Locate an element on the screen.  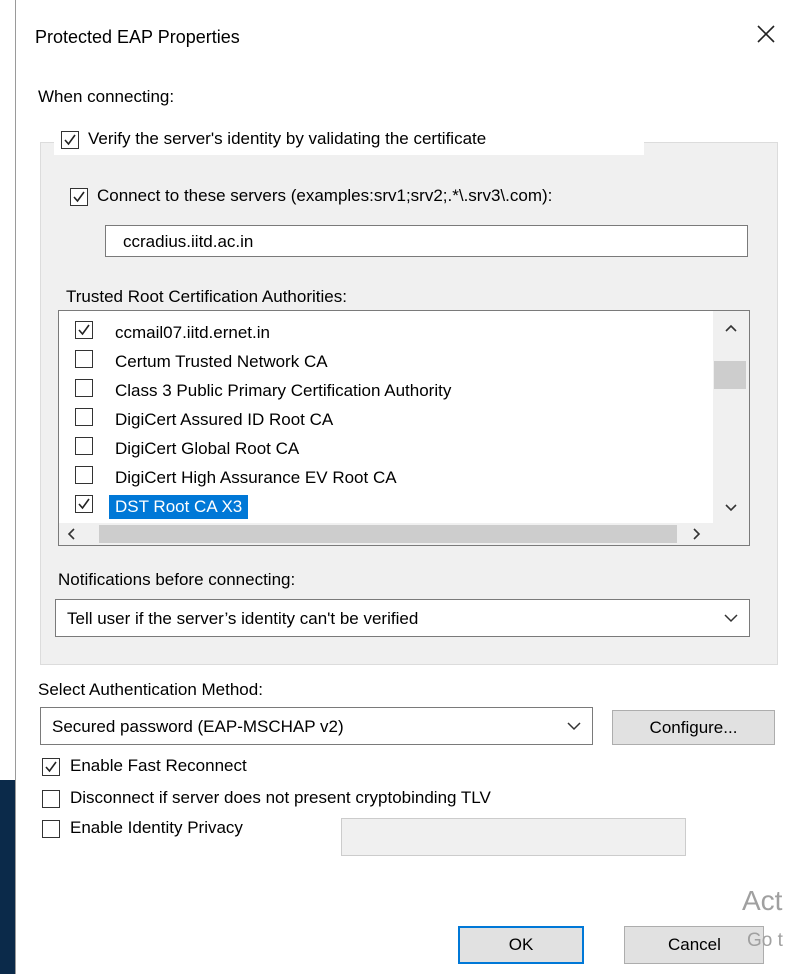
fast-reconnect-label: Enable Fast Reconnect is located at coordinates (158, 765).